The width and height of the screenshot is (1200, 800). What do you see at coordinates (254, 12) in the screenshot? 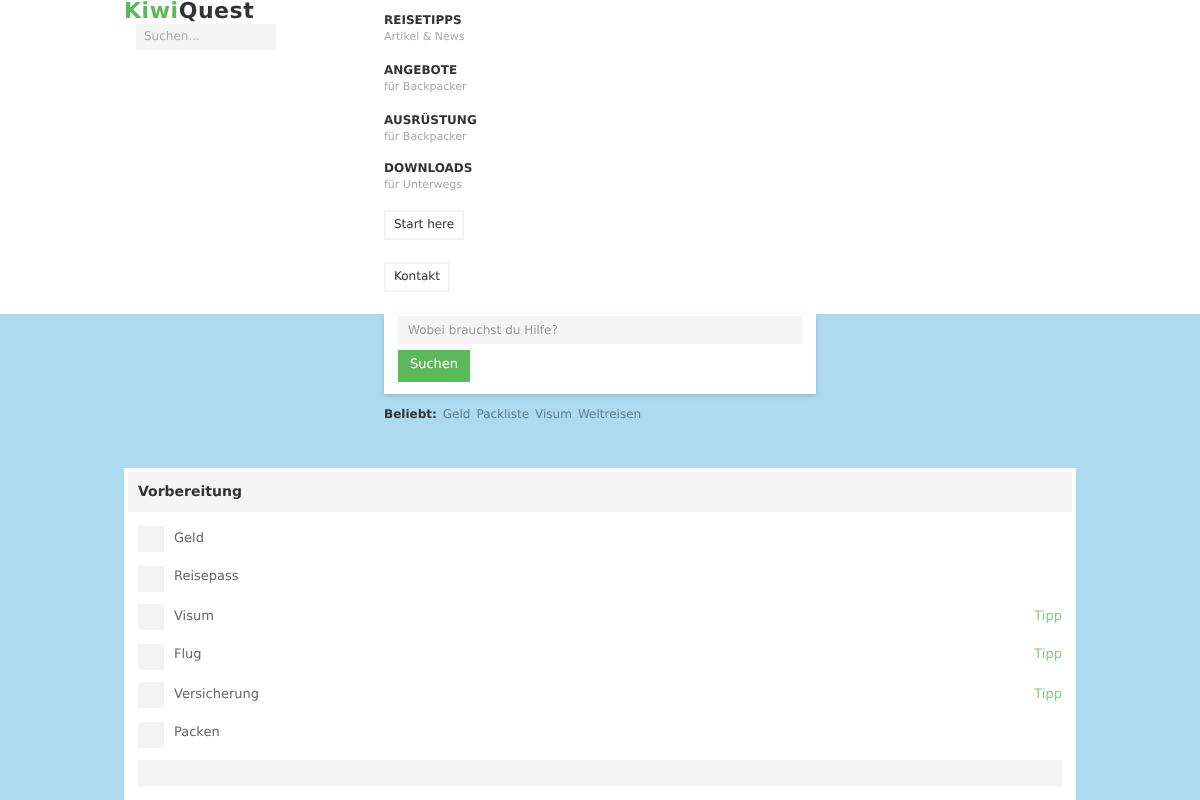
I see `logo: KiwiQuest` at bounding box center [254, 12].